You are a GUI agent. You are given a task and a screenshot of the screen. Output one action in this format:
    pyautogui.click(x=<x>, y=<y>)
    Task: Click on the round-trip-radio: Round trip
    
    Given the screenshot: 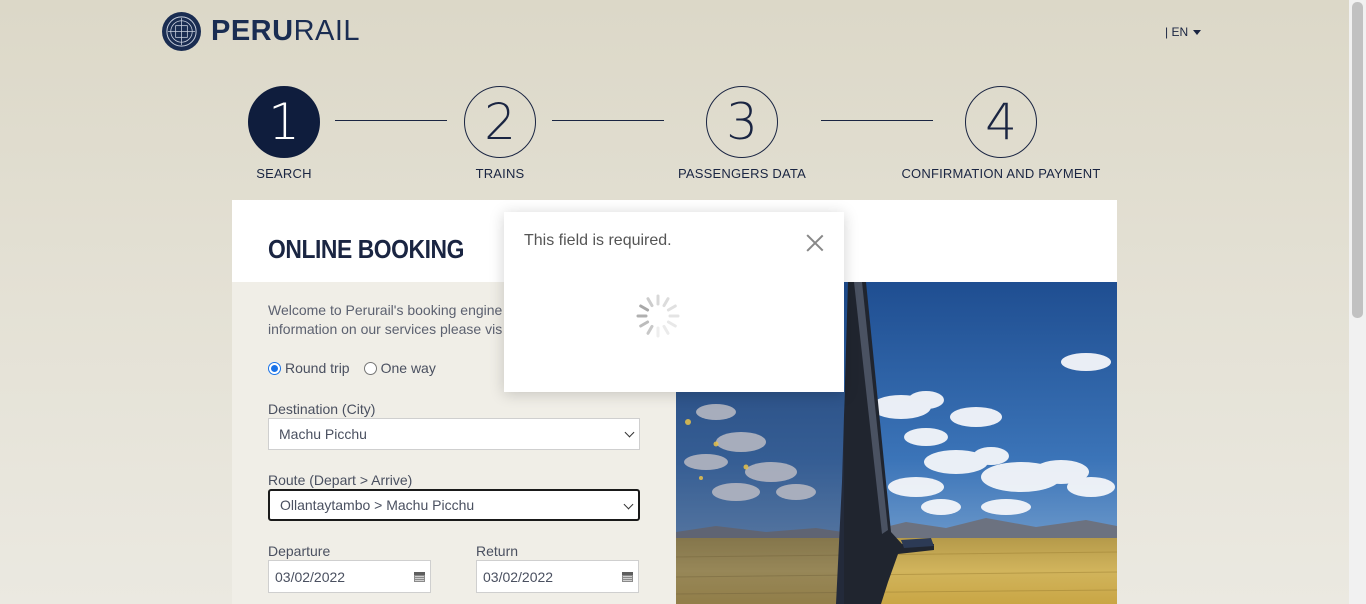 What is the action you would take?
    pyautogui.click(x=309, y=368)
    